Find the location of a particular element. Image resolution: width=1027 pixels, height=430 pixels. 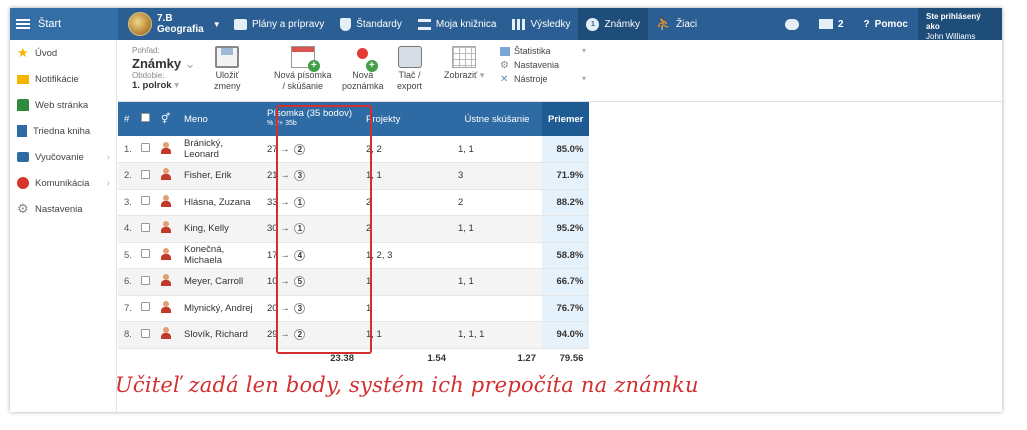

oral-cell: 1, 1, 1 is located at coordinates (497, 335).